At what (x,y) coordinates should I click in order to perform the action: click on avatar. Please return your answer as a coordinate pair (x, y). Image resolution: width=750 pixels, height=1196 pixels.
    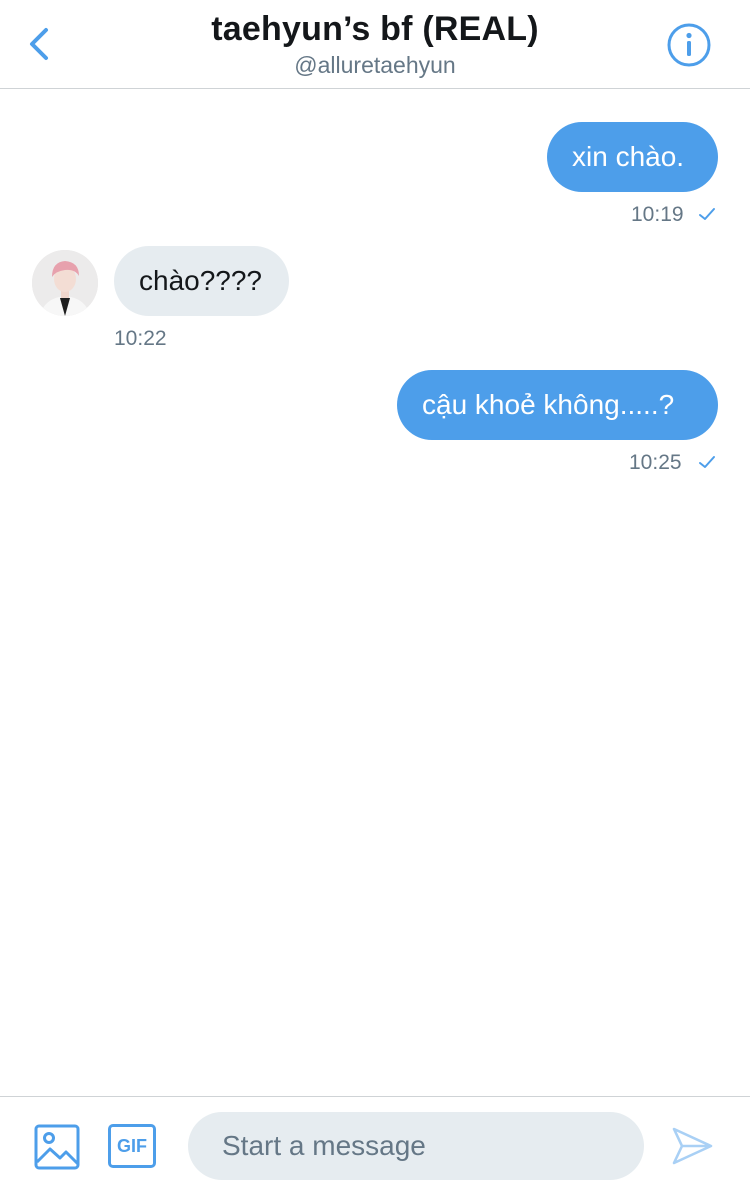
    Looking at the image, I should click on (65, 283).